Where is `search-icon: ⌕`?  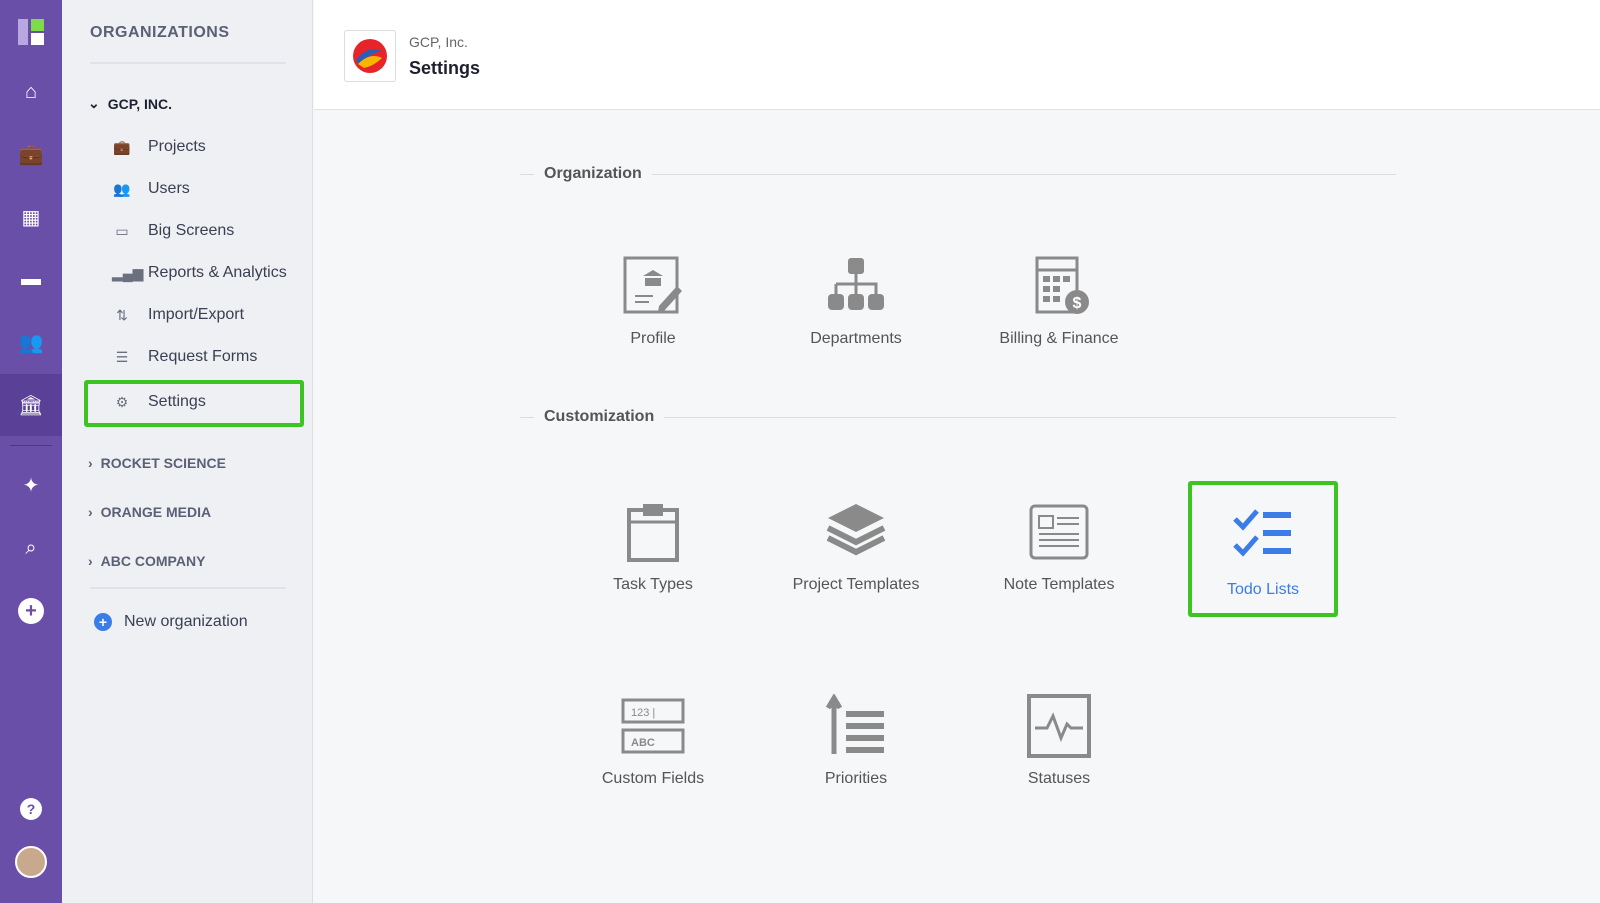
search-icon: ⌕ is located at coordinates (31, 548).